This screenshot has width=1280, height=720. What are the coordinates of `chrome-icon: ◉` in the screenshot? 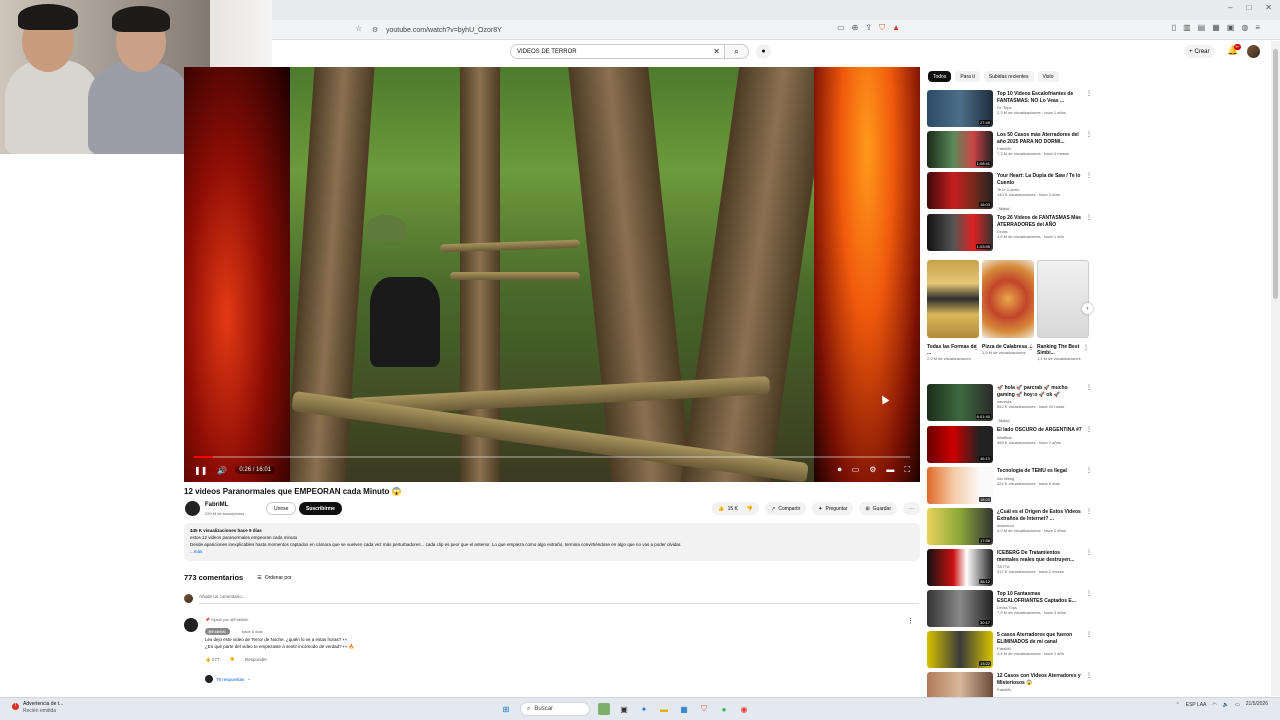 It's located at (744, 709).